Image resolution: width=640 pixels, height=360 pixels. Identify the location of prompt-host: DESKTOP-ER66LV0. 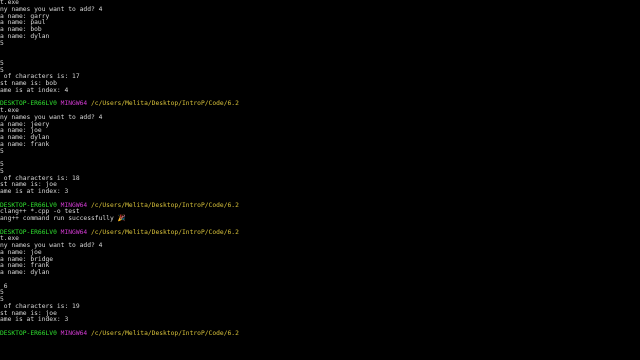
(30, 333).